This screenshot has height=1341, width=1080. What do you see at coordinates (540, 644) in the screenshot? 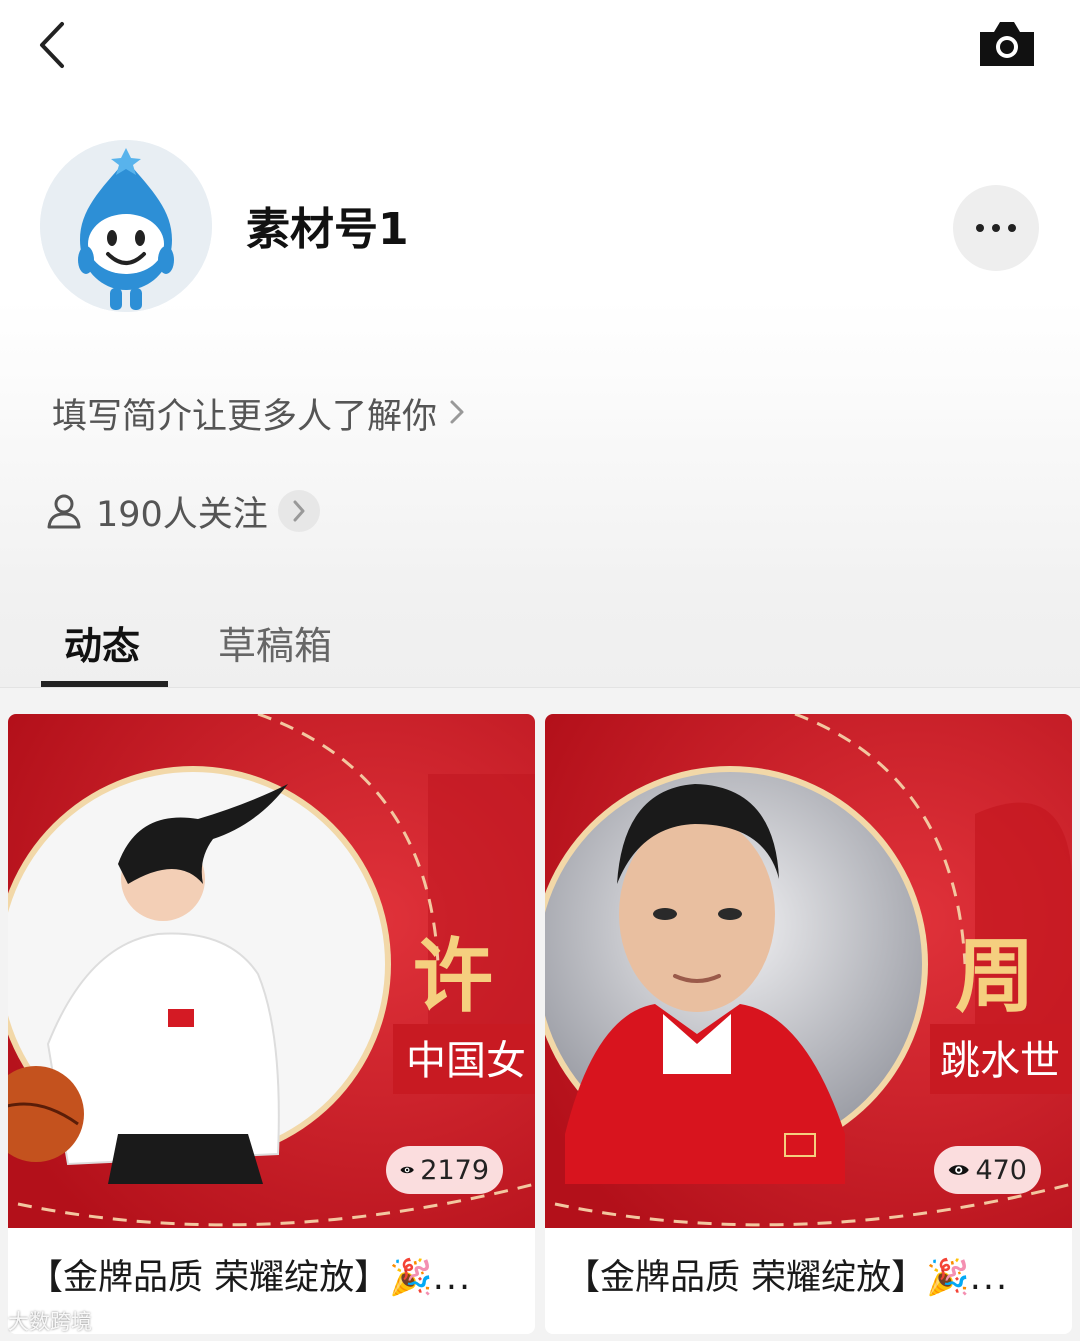
I see `profile-tabs: 动态 草稿箱` at bounding box center [540, 644].